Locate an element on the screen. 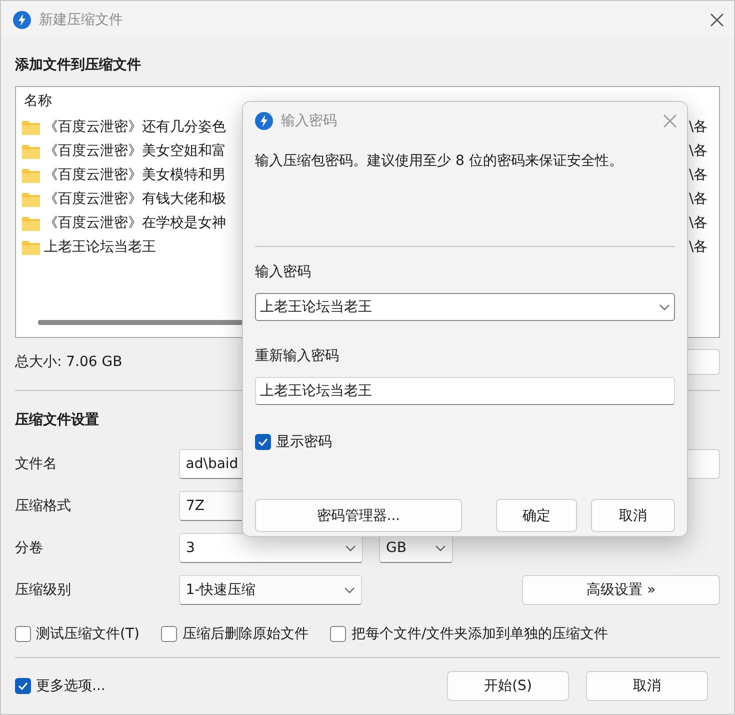  section-heading: 添加文件到压缩文件 is located at coordinates (78, 65).